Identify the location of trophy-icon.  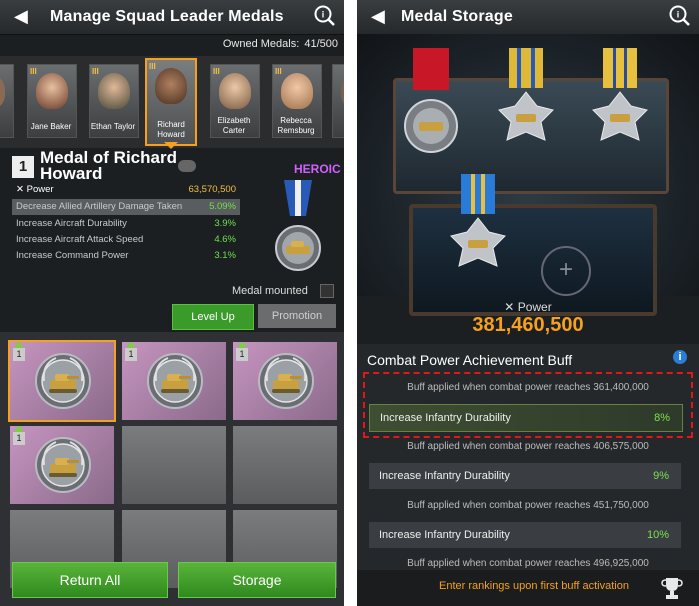
(672, 588).